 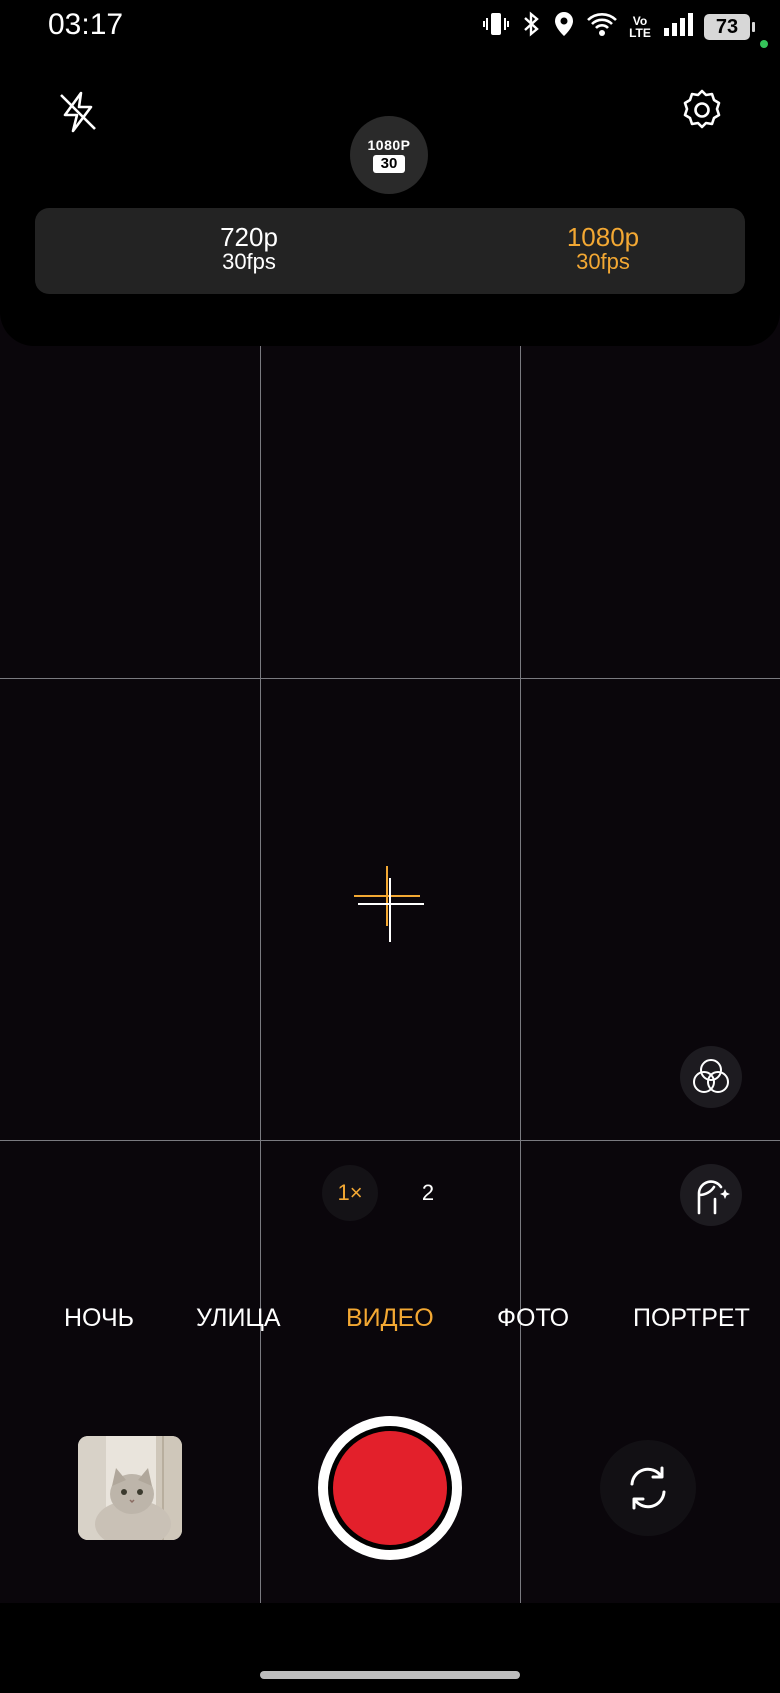 What do you see at coordinates (428, 1193) in the screenshot?
I see `zoom-option-2x: 2` at bounding box center [428, 1193].